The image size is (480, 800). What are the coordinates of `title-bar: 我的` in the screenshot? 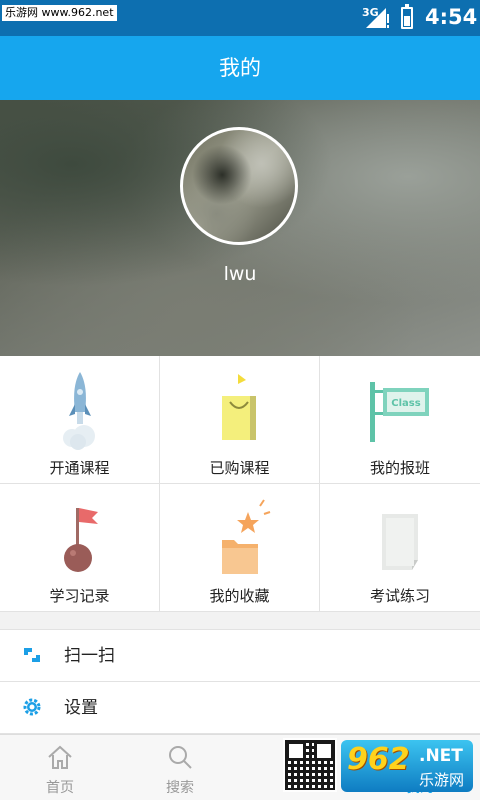 It's located at (240, 68).